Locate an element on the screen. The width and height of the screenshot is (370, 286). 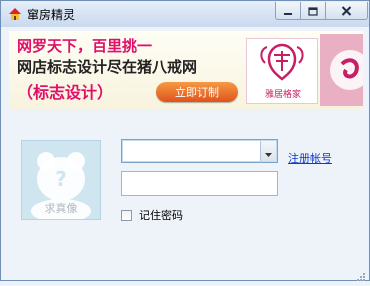
default-avatar-icon: ? 求真像 is located at coordinates (61, 187).